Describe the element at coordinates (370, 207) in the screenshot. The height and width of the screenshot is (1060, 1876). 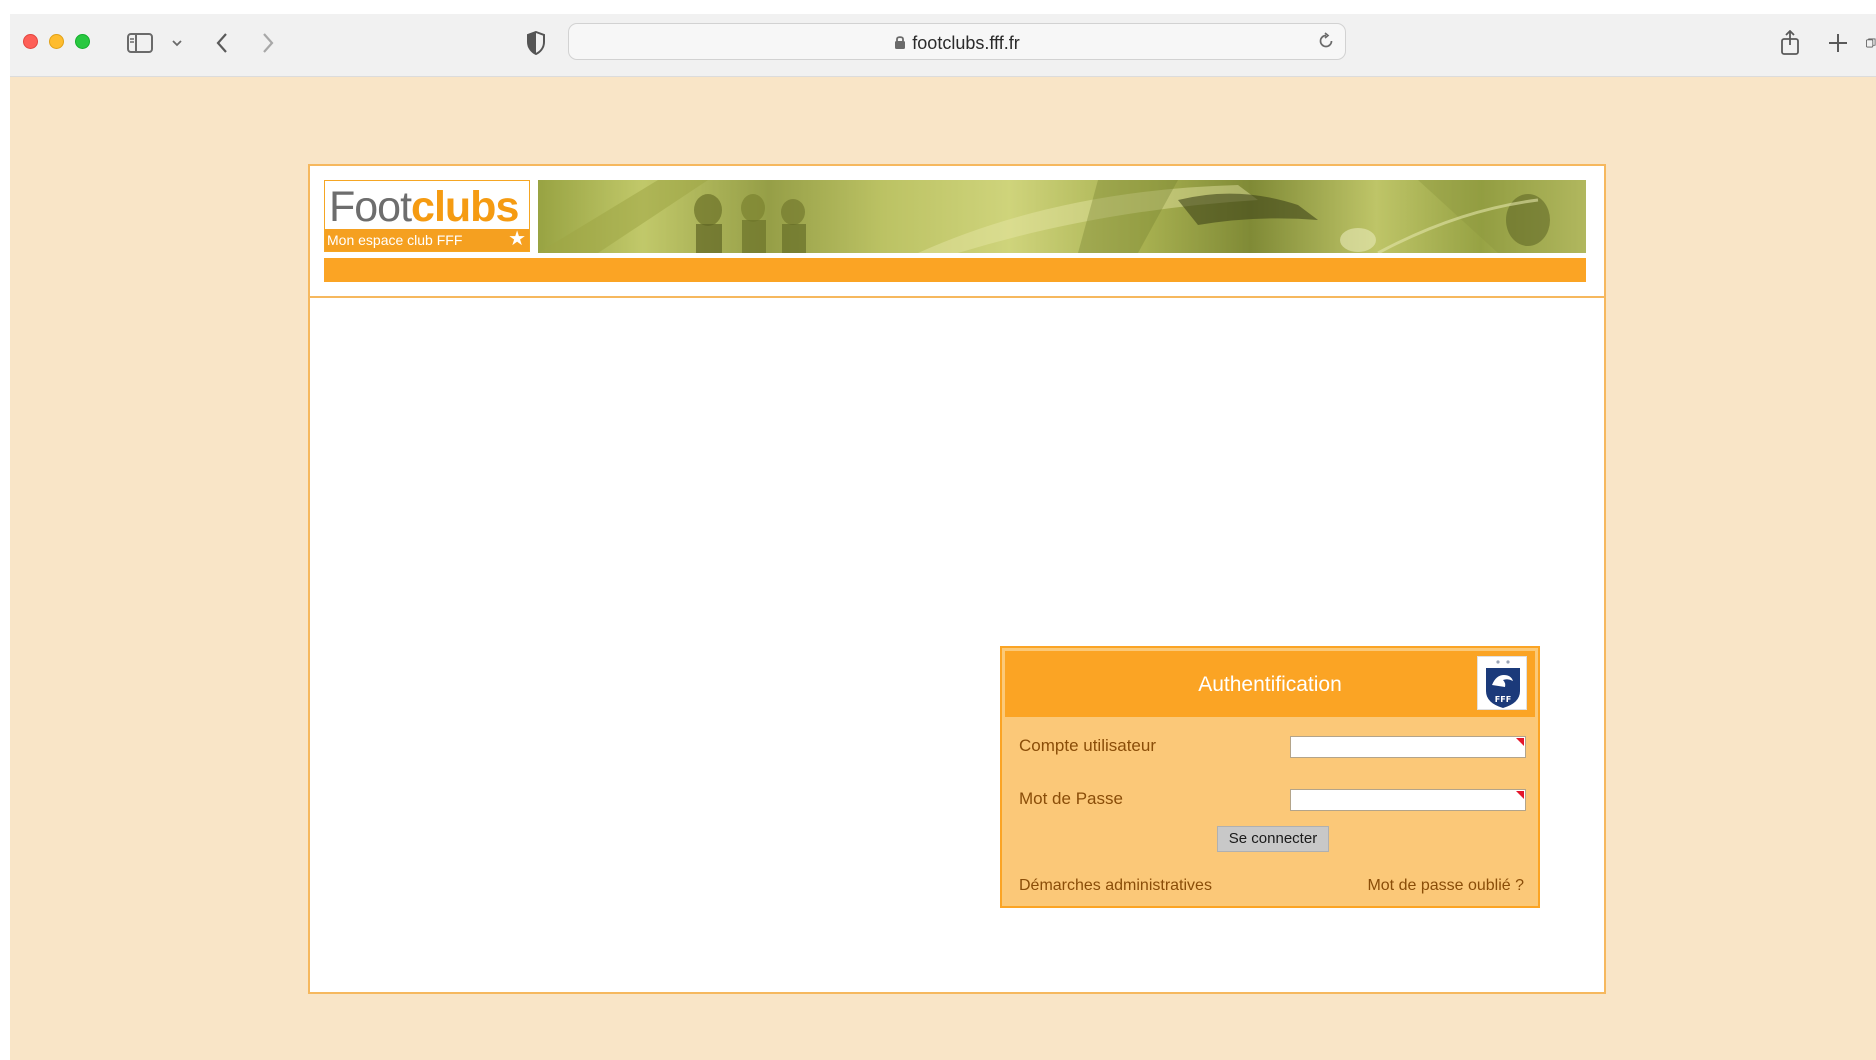
I see `logo-foot-text: Foot` at that location.